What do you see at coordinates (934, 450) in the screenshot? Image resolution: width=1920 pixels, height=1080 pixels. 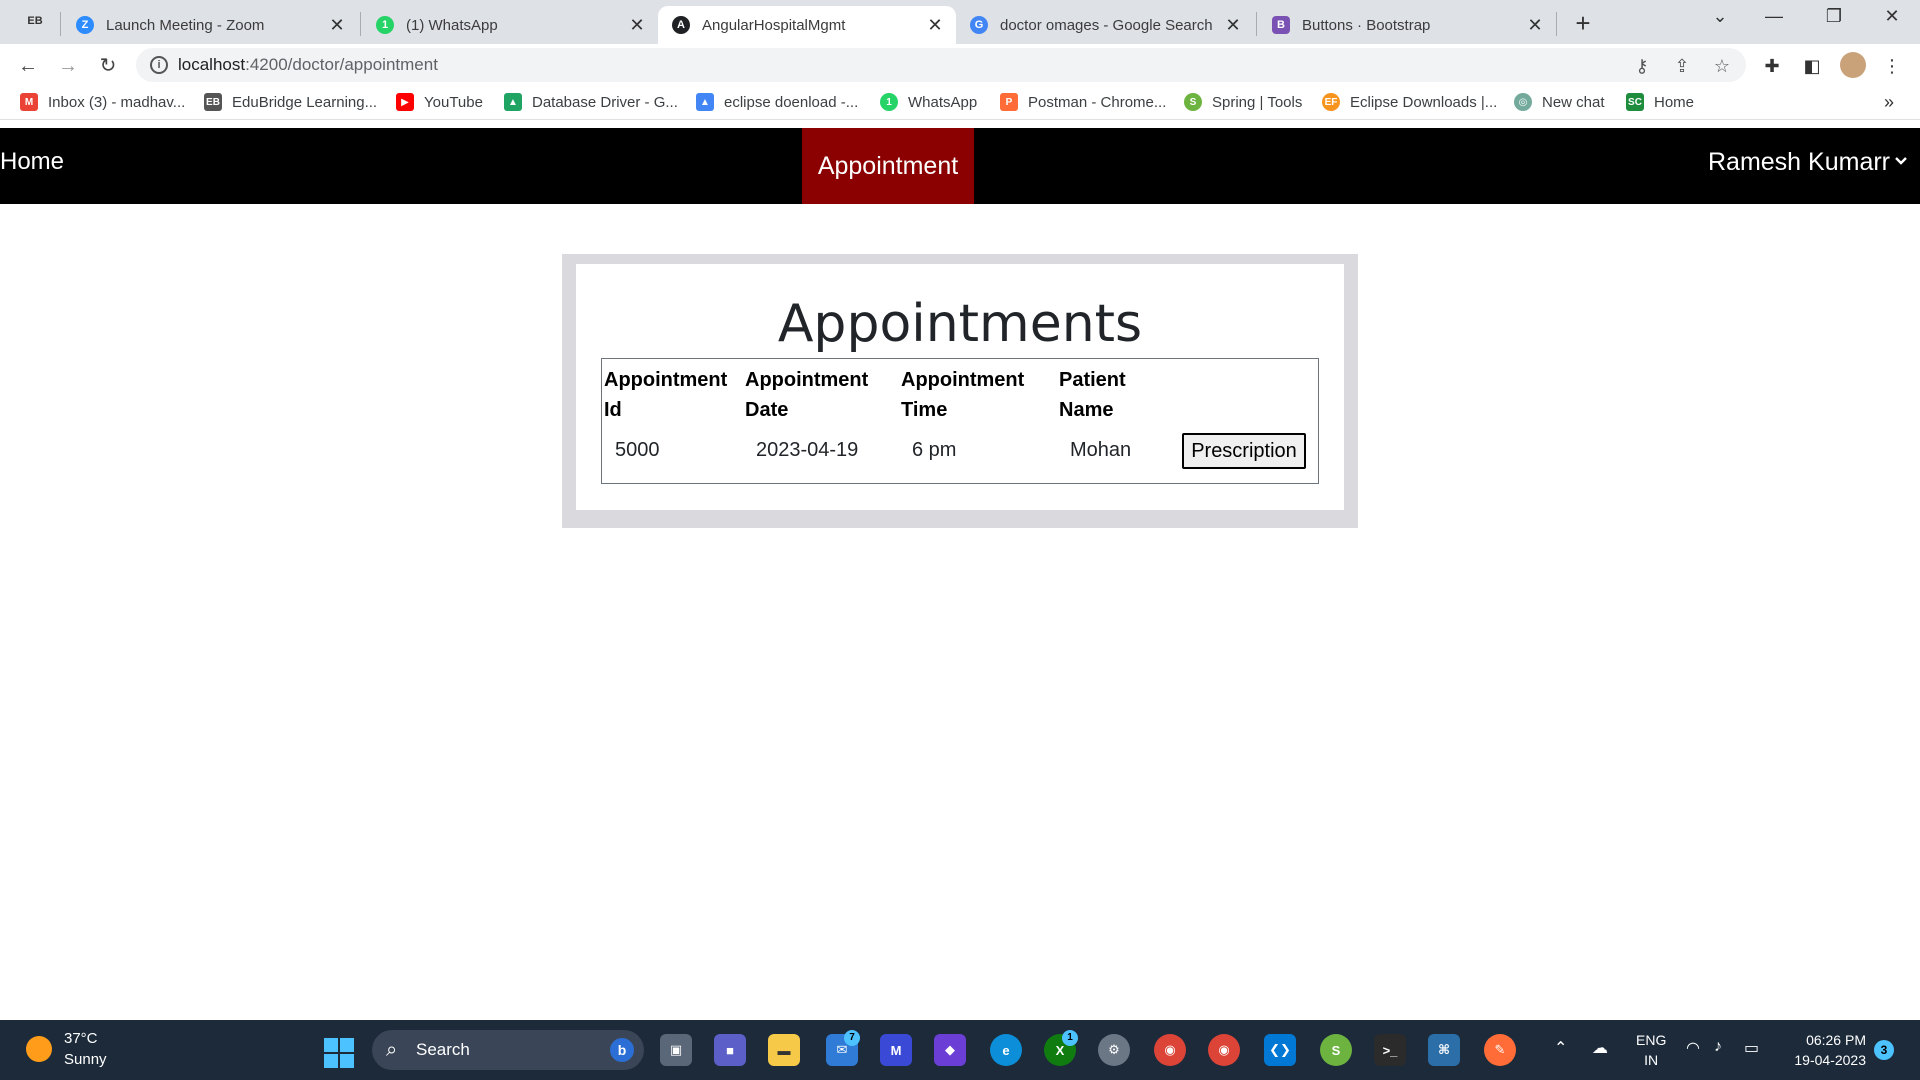 I see `cell-appointment-time: 6 pm` at bounding box center [934, 450].